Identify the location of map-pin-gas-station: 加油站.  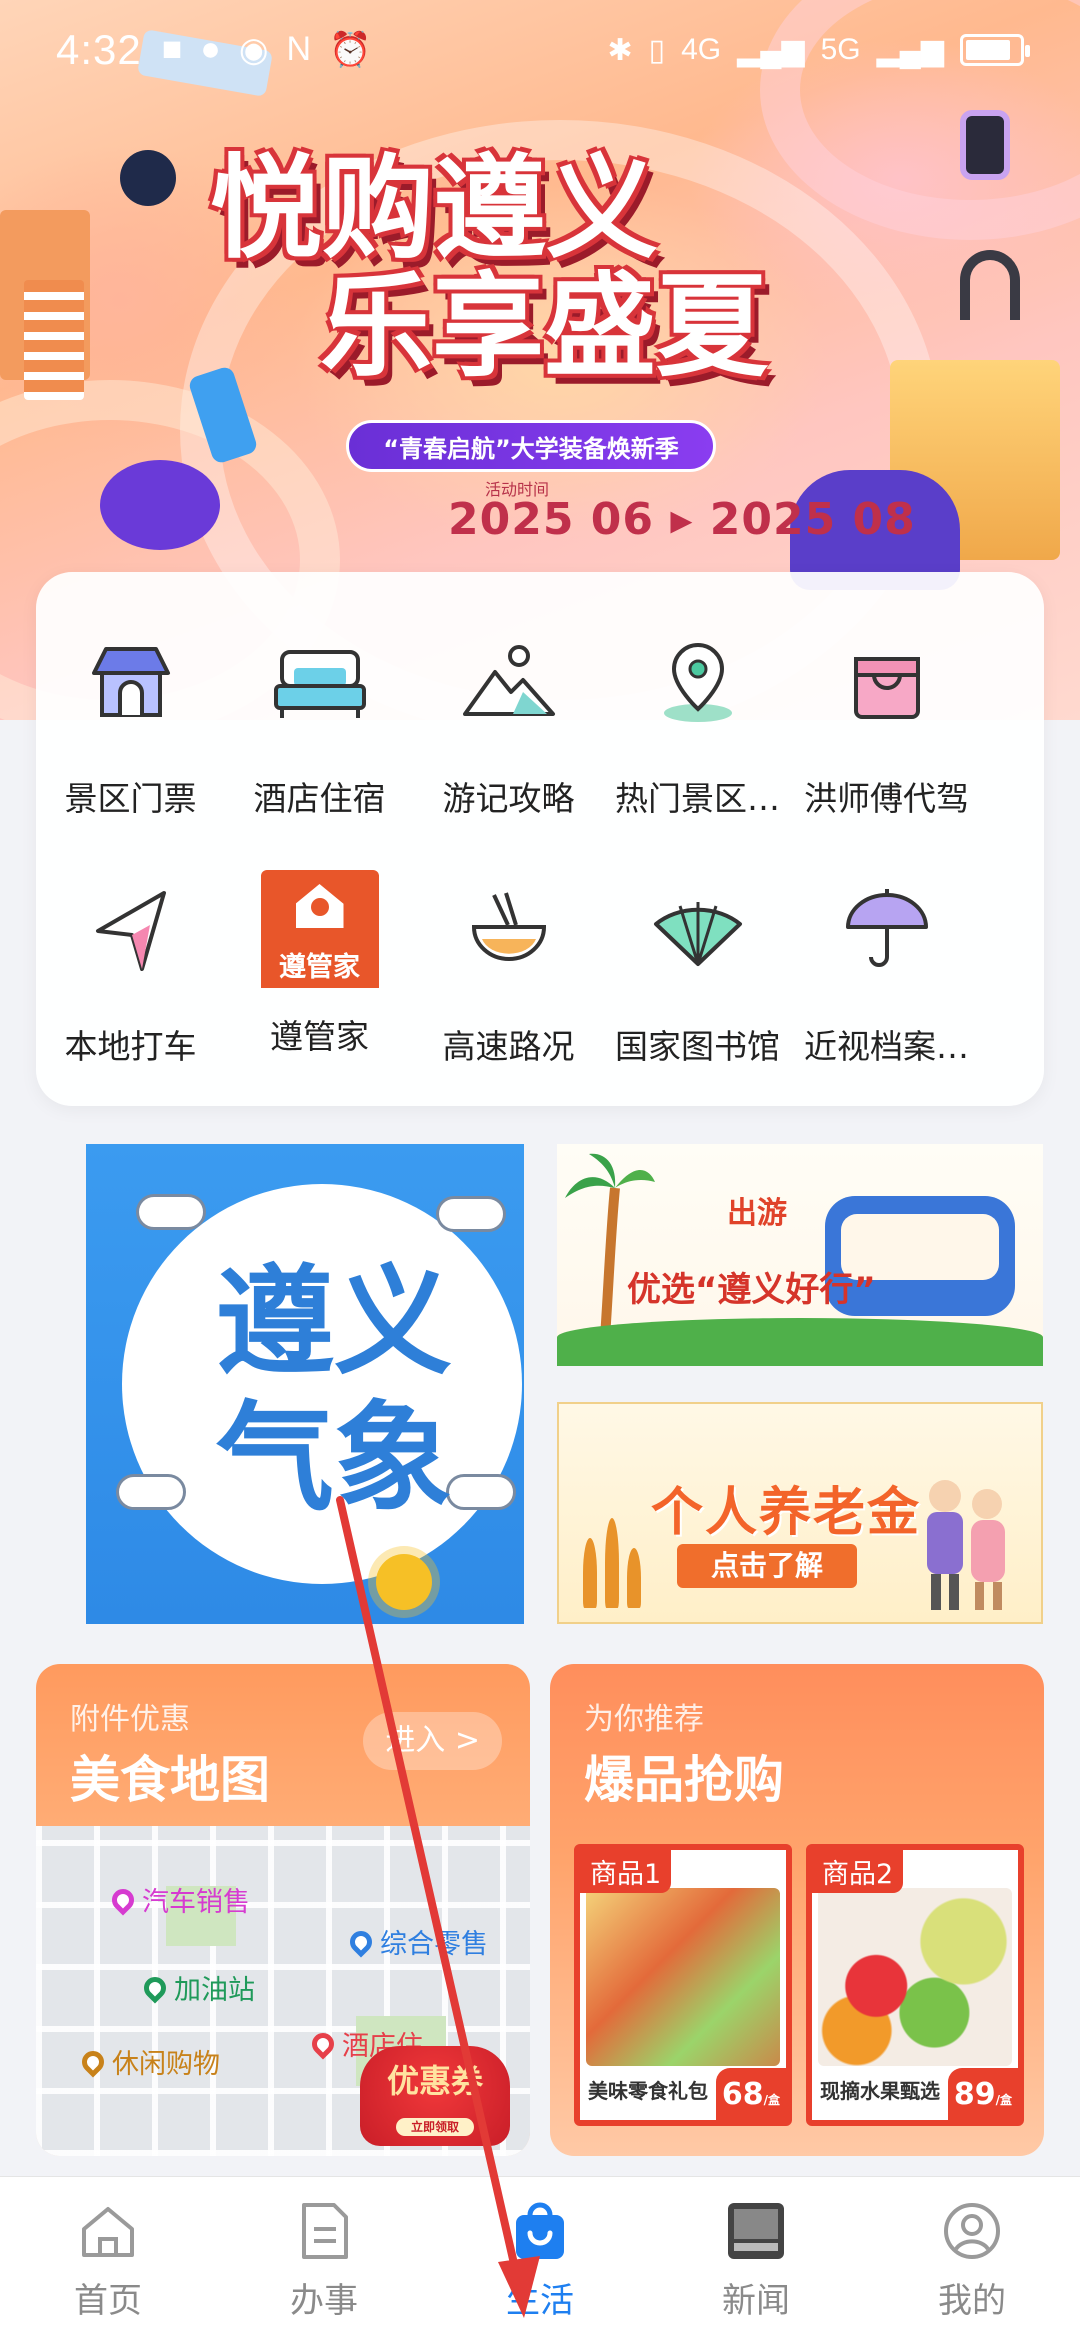
(197, 1987).